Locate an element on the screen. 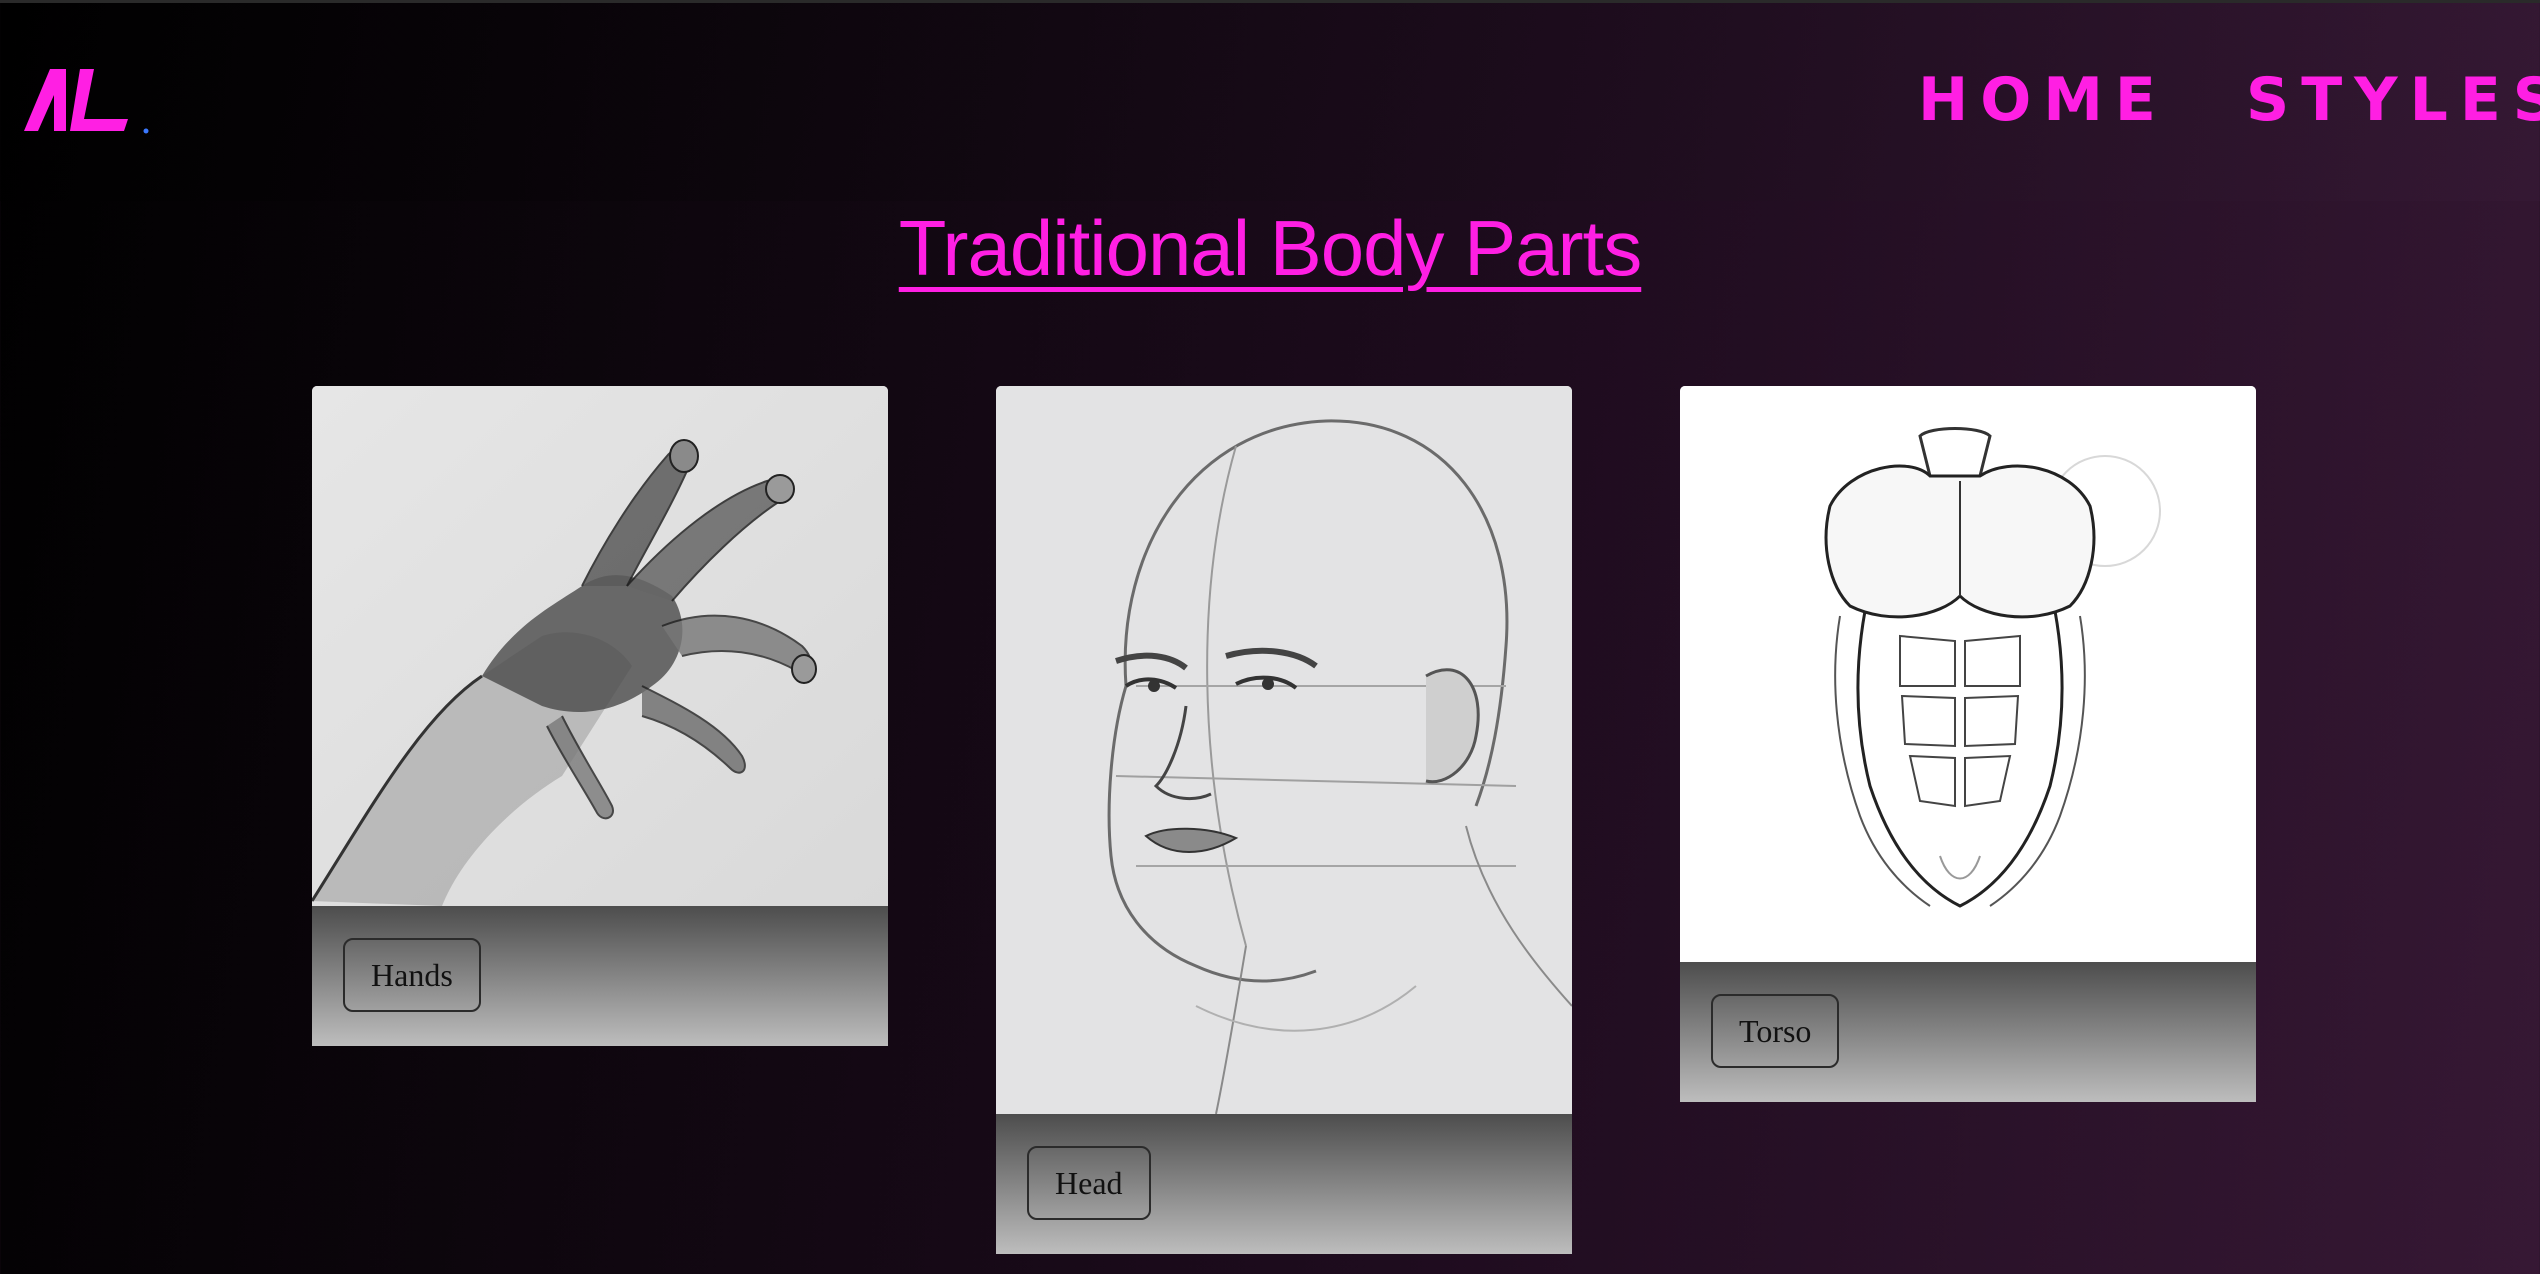 This screenshot has width=2540, height=1274. page-title: Traditional Body Parts is located at coordinates (1270, 248).